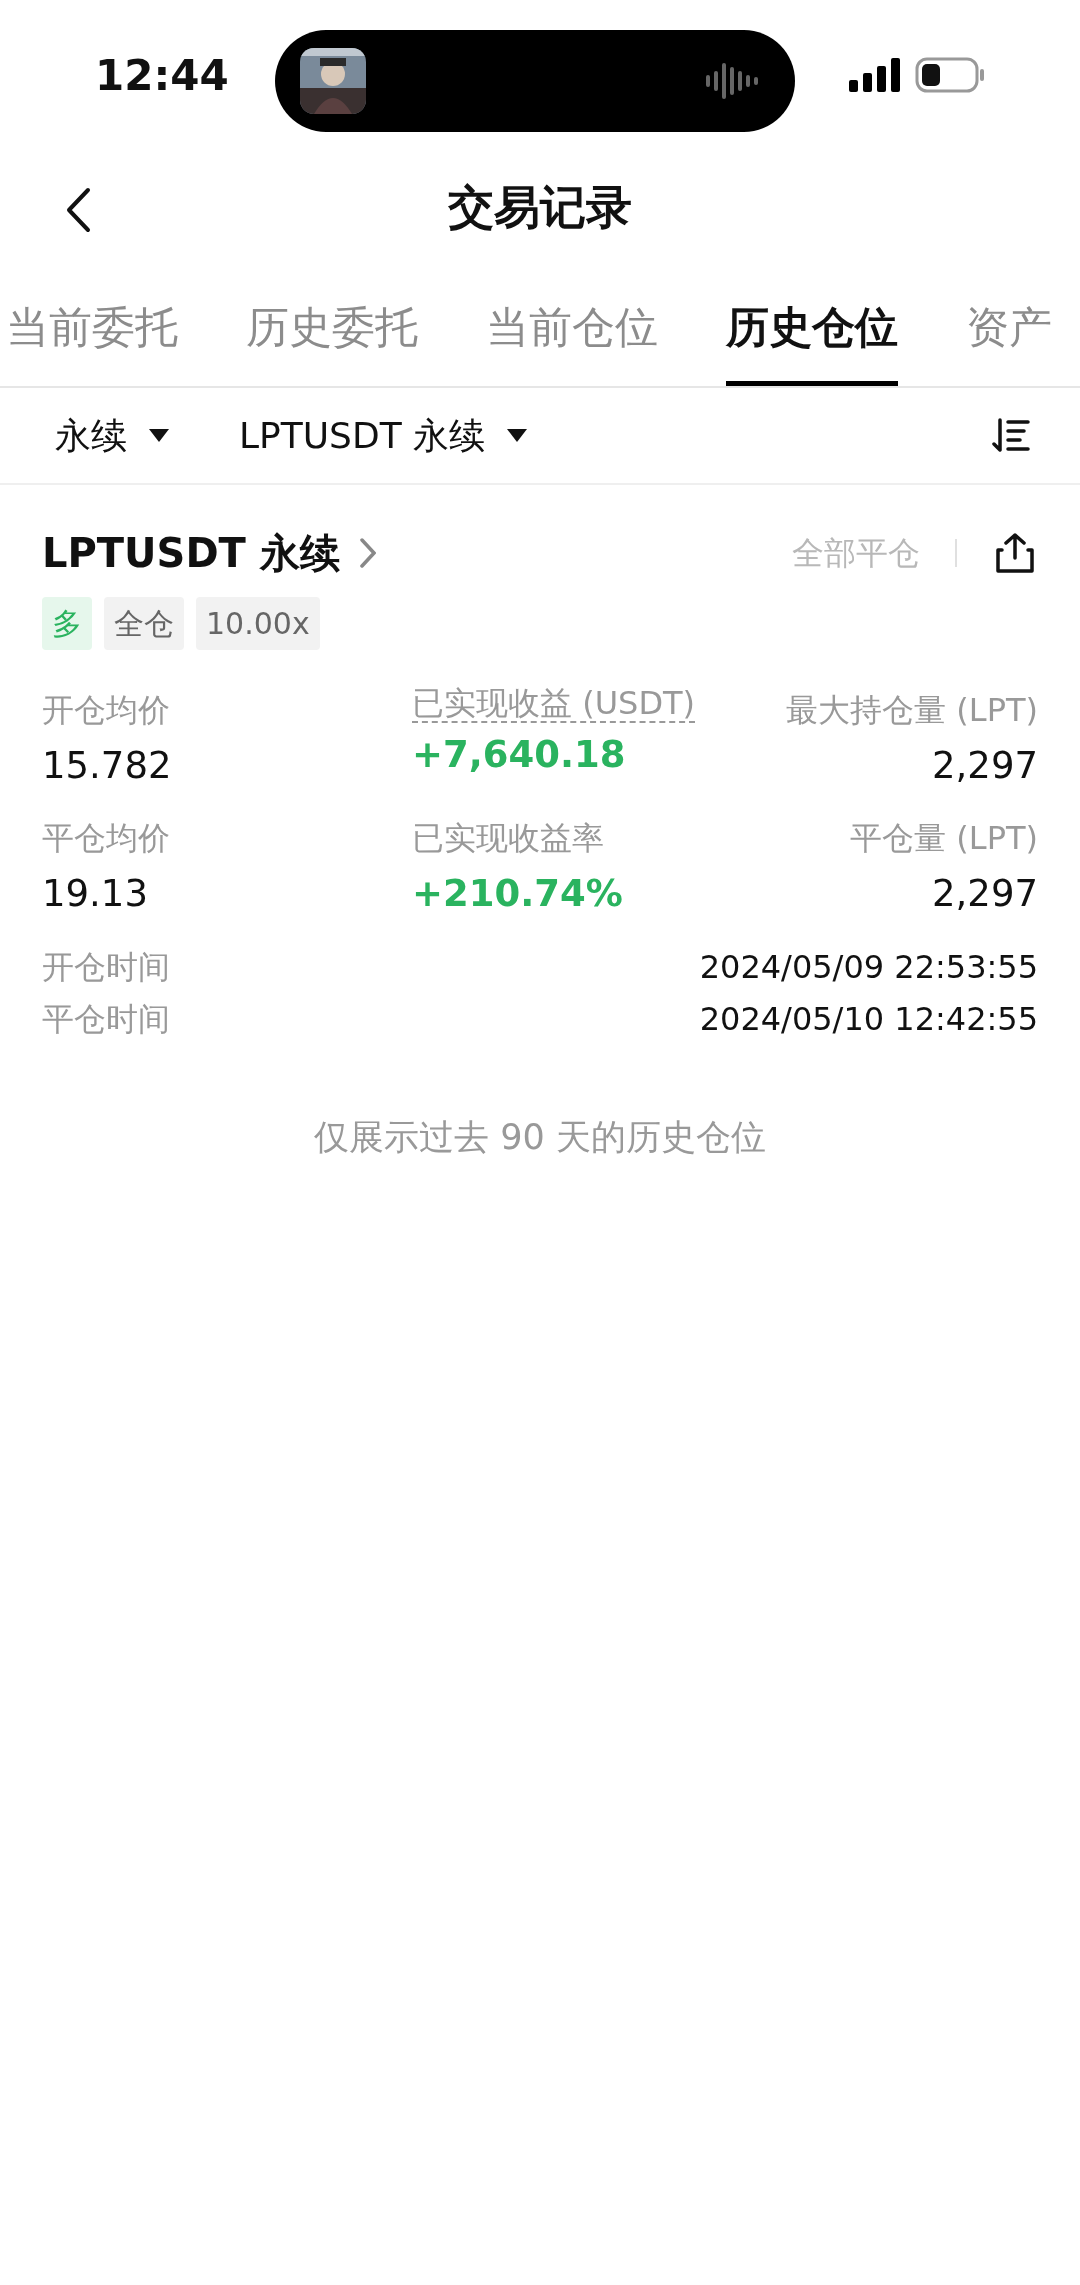  Describe the element at coordinates (1009, 340) in the screenshot. I see `tab: 资产` at that location.